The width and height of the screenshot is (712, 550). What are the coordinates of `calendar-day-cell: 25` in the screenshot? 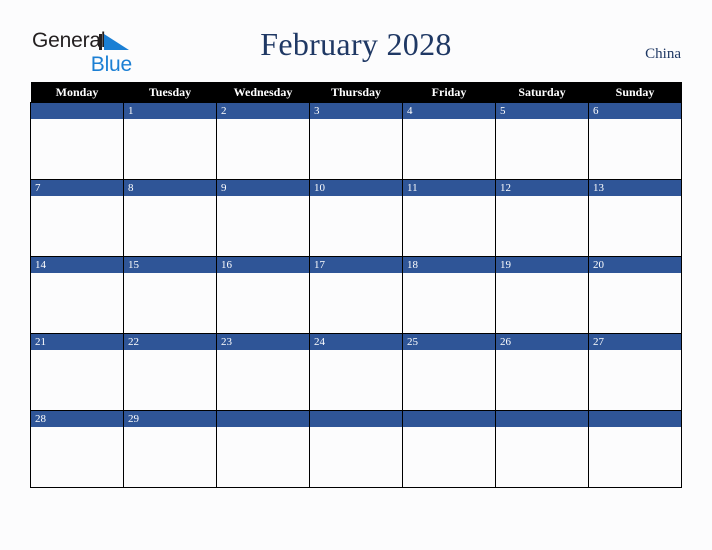 It's located at (449, 372).